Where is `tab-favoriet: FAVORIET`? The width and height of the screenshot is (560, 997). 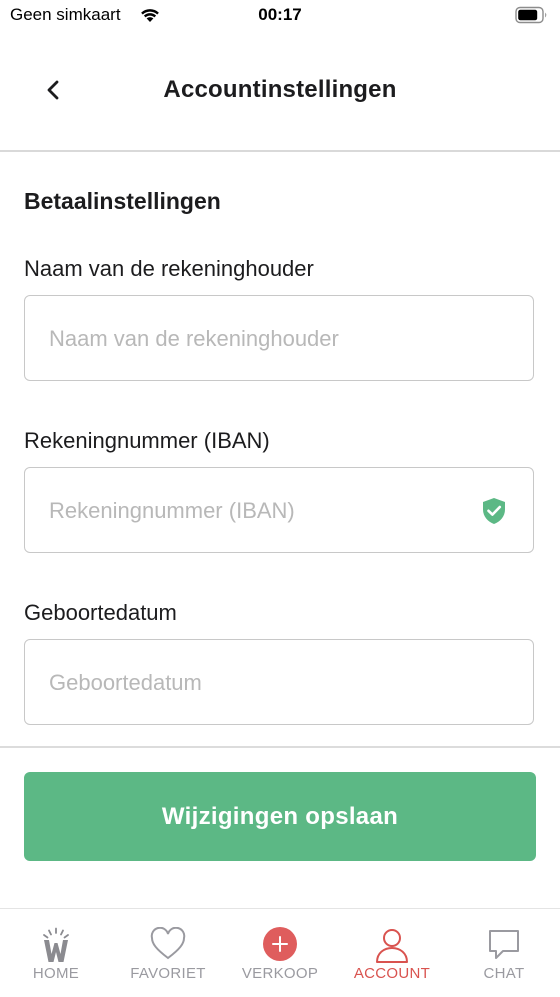 tab-favoriet: FAVORIET is located at coordinates (168, 953).